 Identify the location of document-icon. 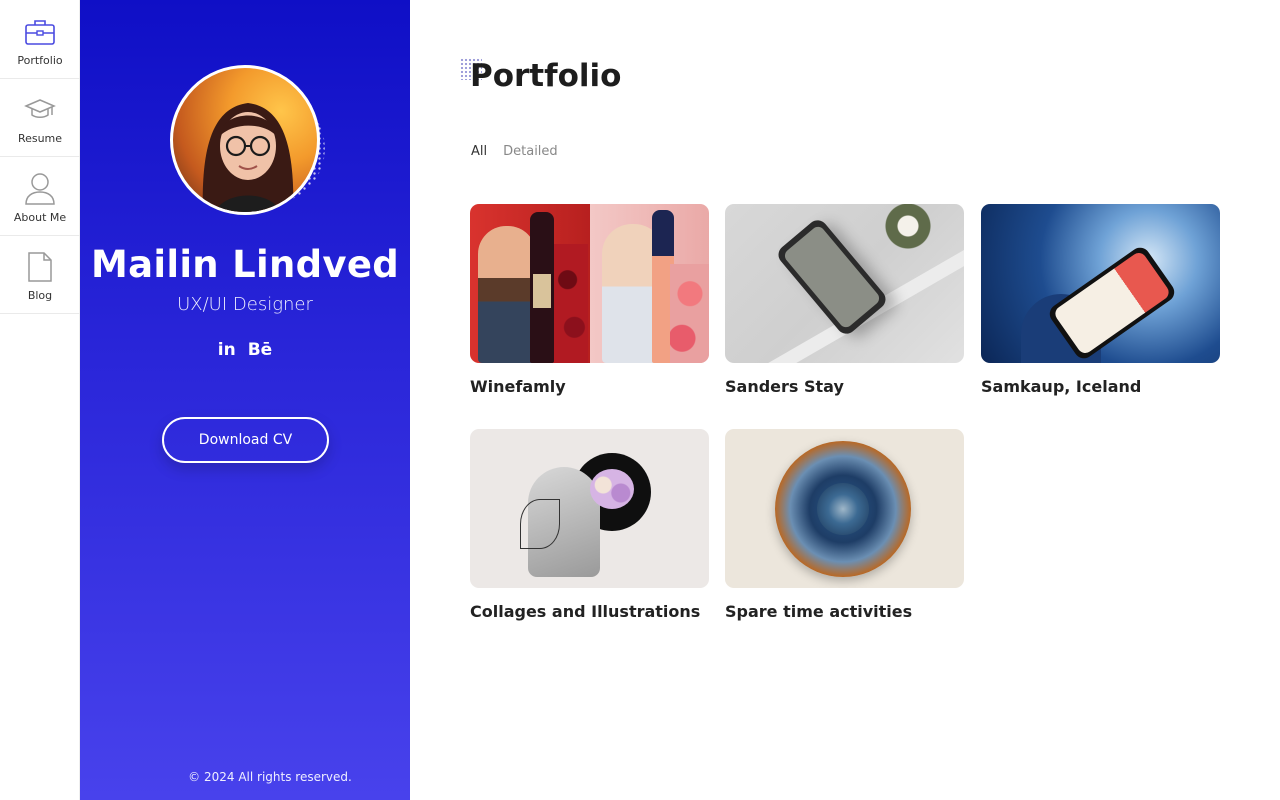
(40, 267).